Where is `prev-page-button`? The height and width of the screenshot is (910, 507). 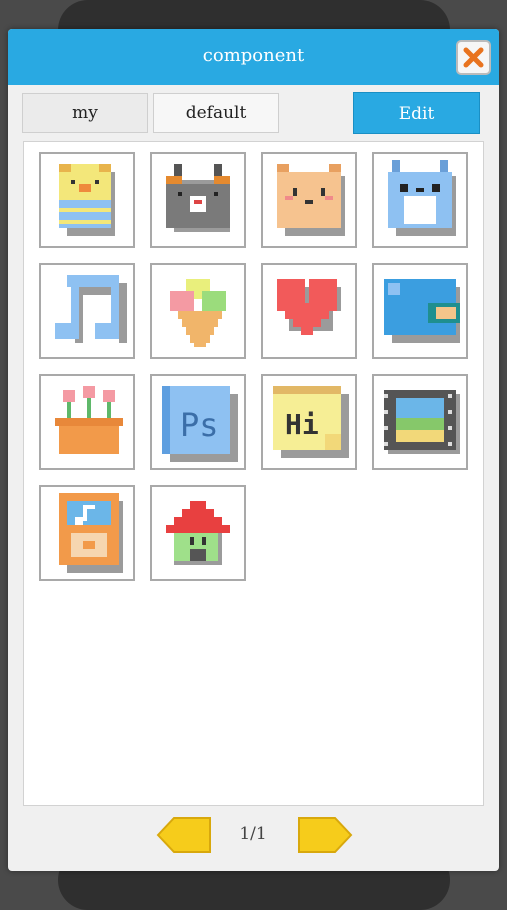
prev-page-button is located at coordinates (184, 835).